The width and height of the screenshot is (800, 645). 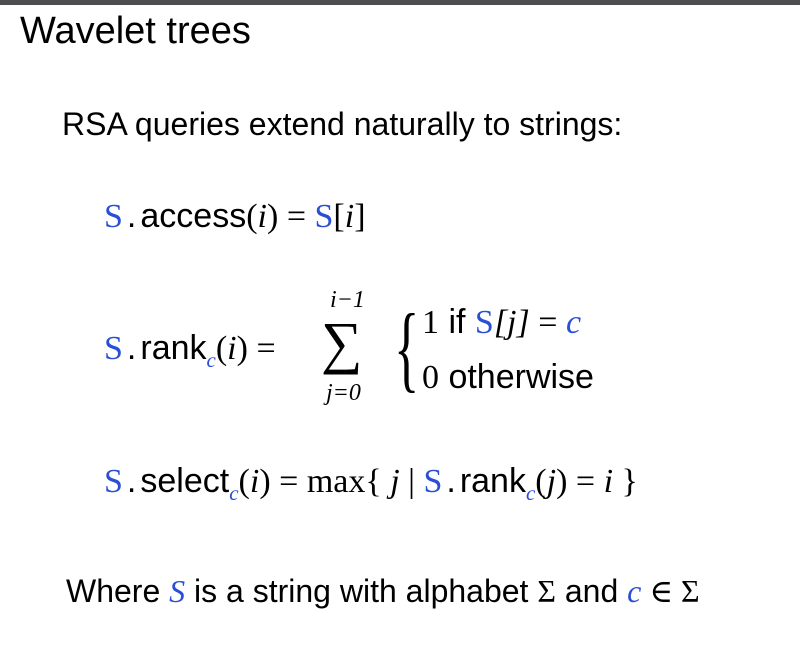 I want to click on access-equals: =, so click(x=296, y=216).